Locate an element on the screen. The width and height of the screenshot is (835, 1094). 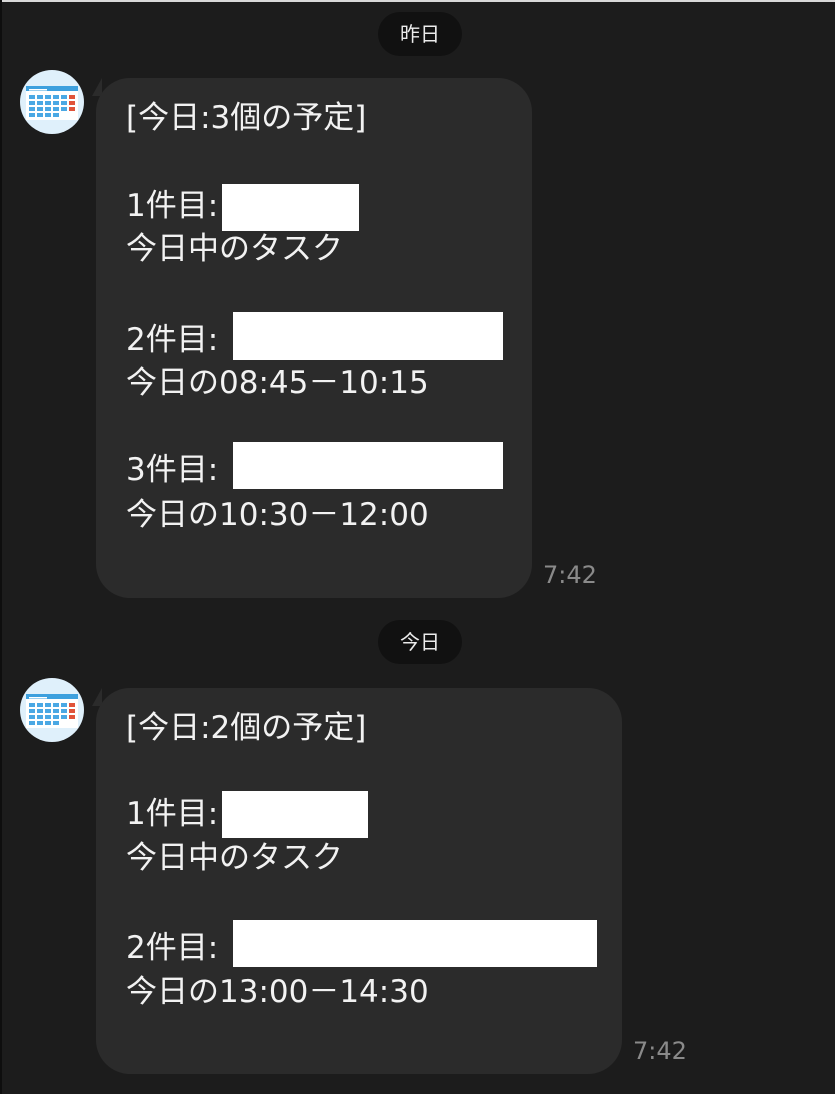
window-left-border is located at coordinates (1, 547).